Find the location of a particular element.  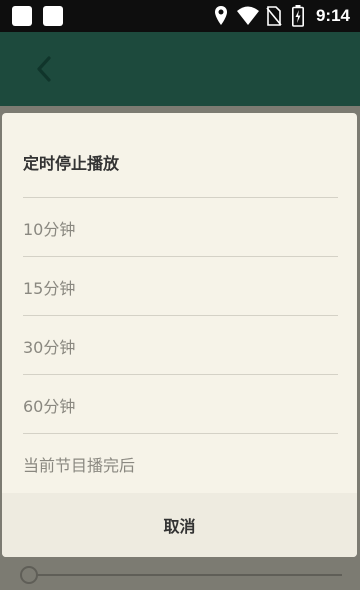

status-bar: 9:14 is located at coordinates (180, 16).